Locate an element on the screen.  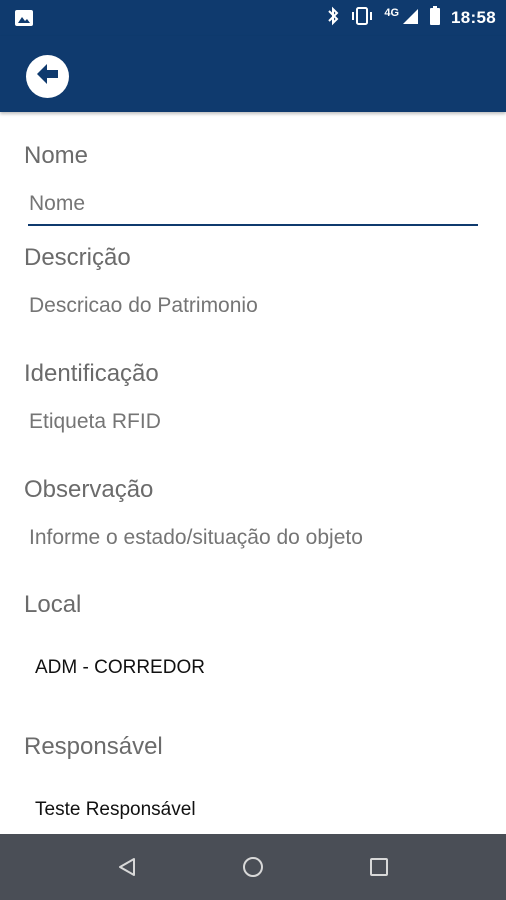
bluetooth-icon is located at coordinates (333, 18).